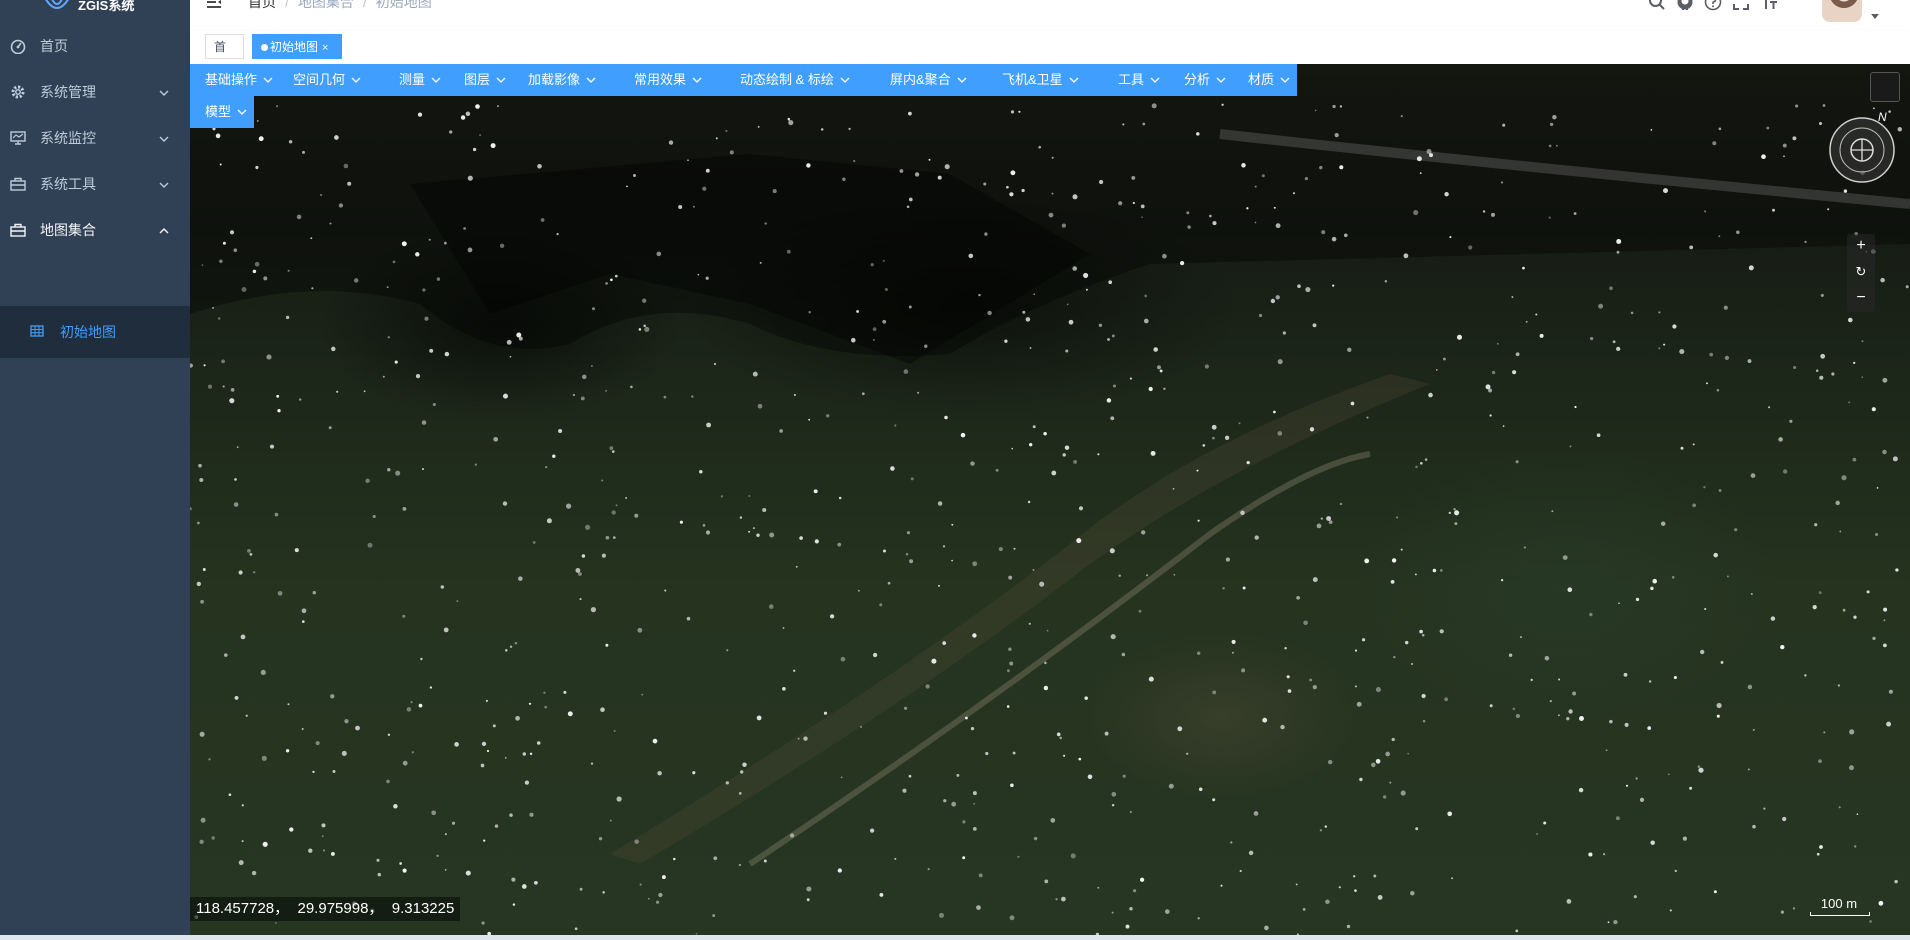 The width and height of the screenshot is (1910, 940). I want to click on menu-load-imagery: 加载影像, so click(566, 80).